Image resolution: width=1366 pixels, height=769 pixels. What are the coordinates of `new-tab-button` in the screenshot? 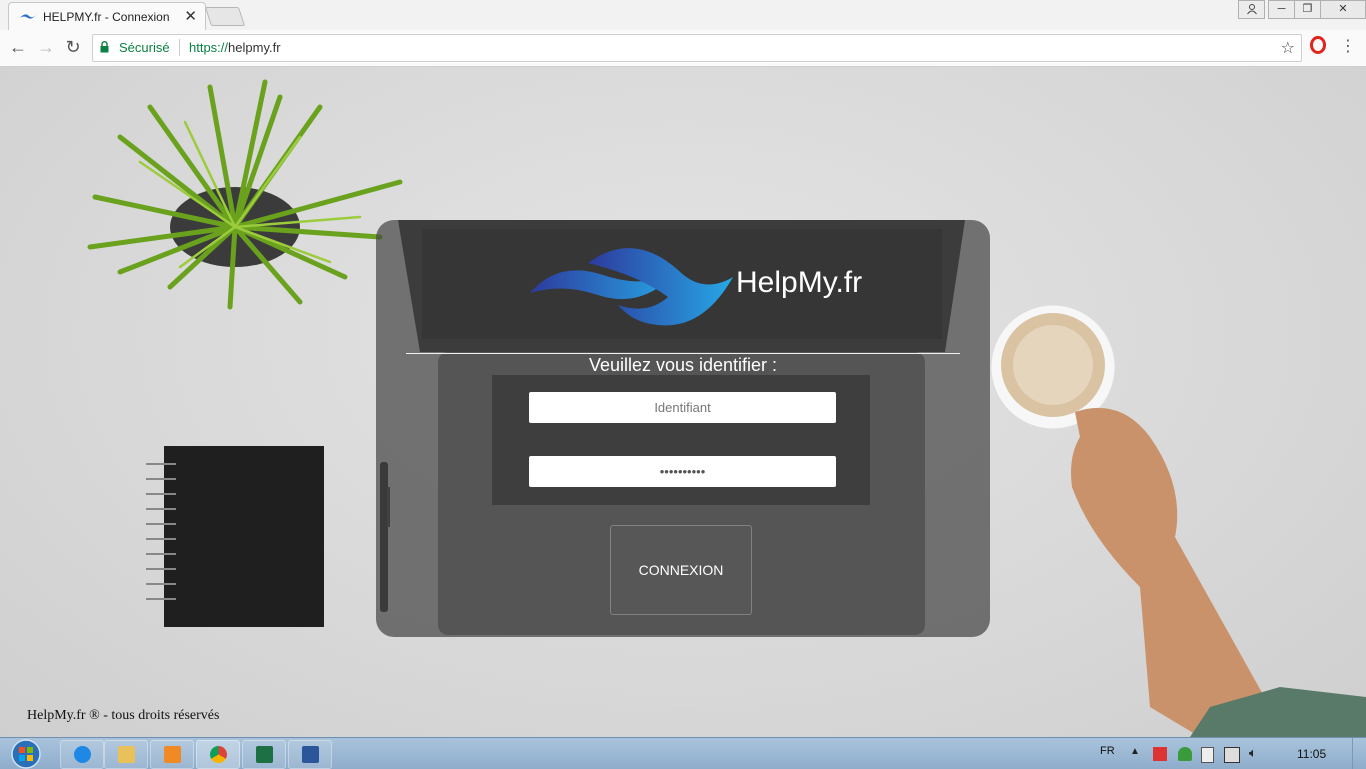 It's located at (225, 16).